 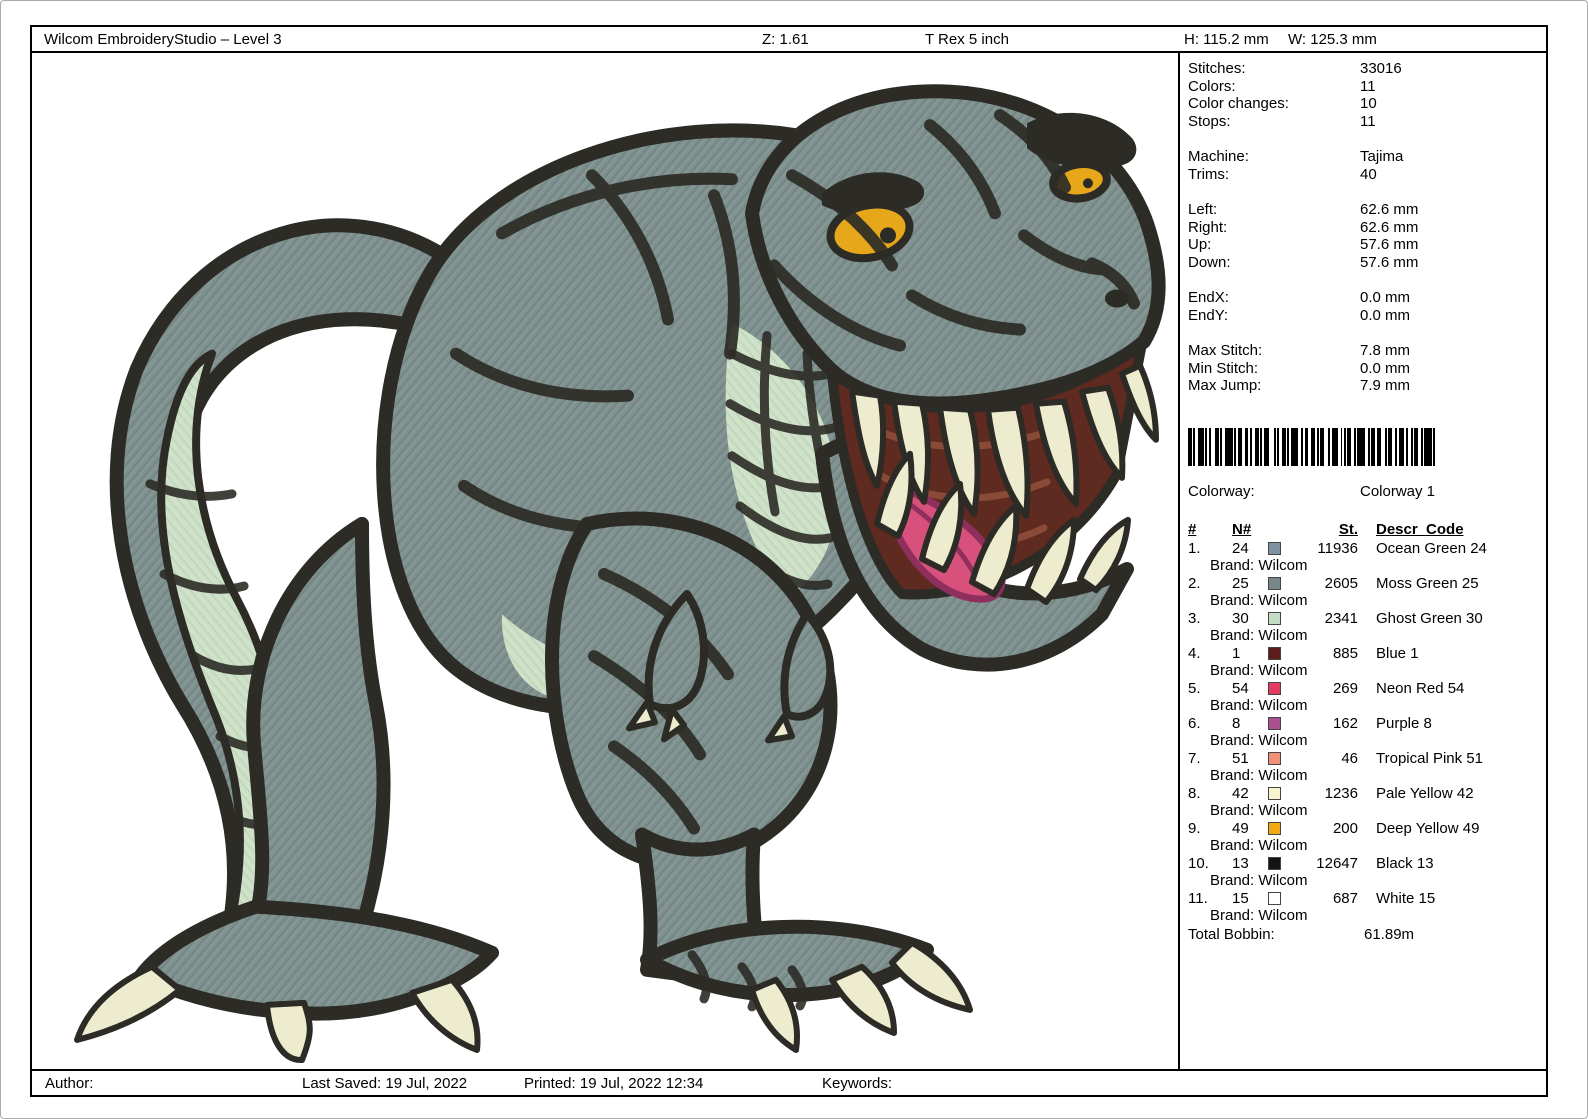 I want to click on design-height: H: 115.2 mm, so click(x=1226, y=39).